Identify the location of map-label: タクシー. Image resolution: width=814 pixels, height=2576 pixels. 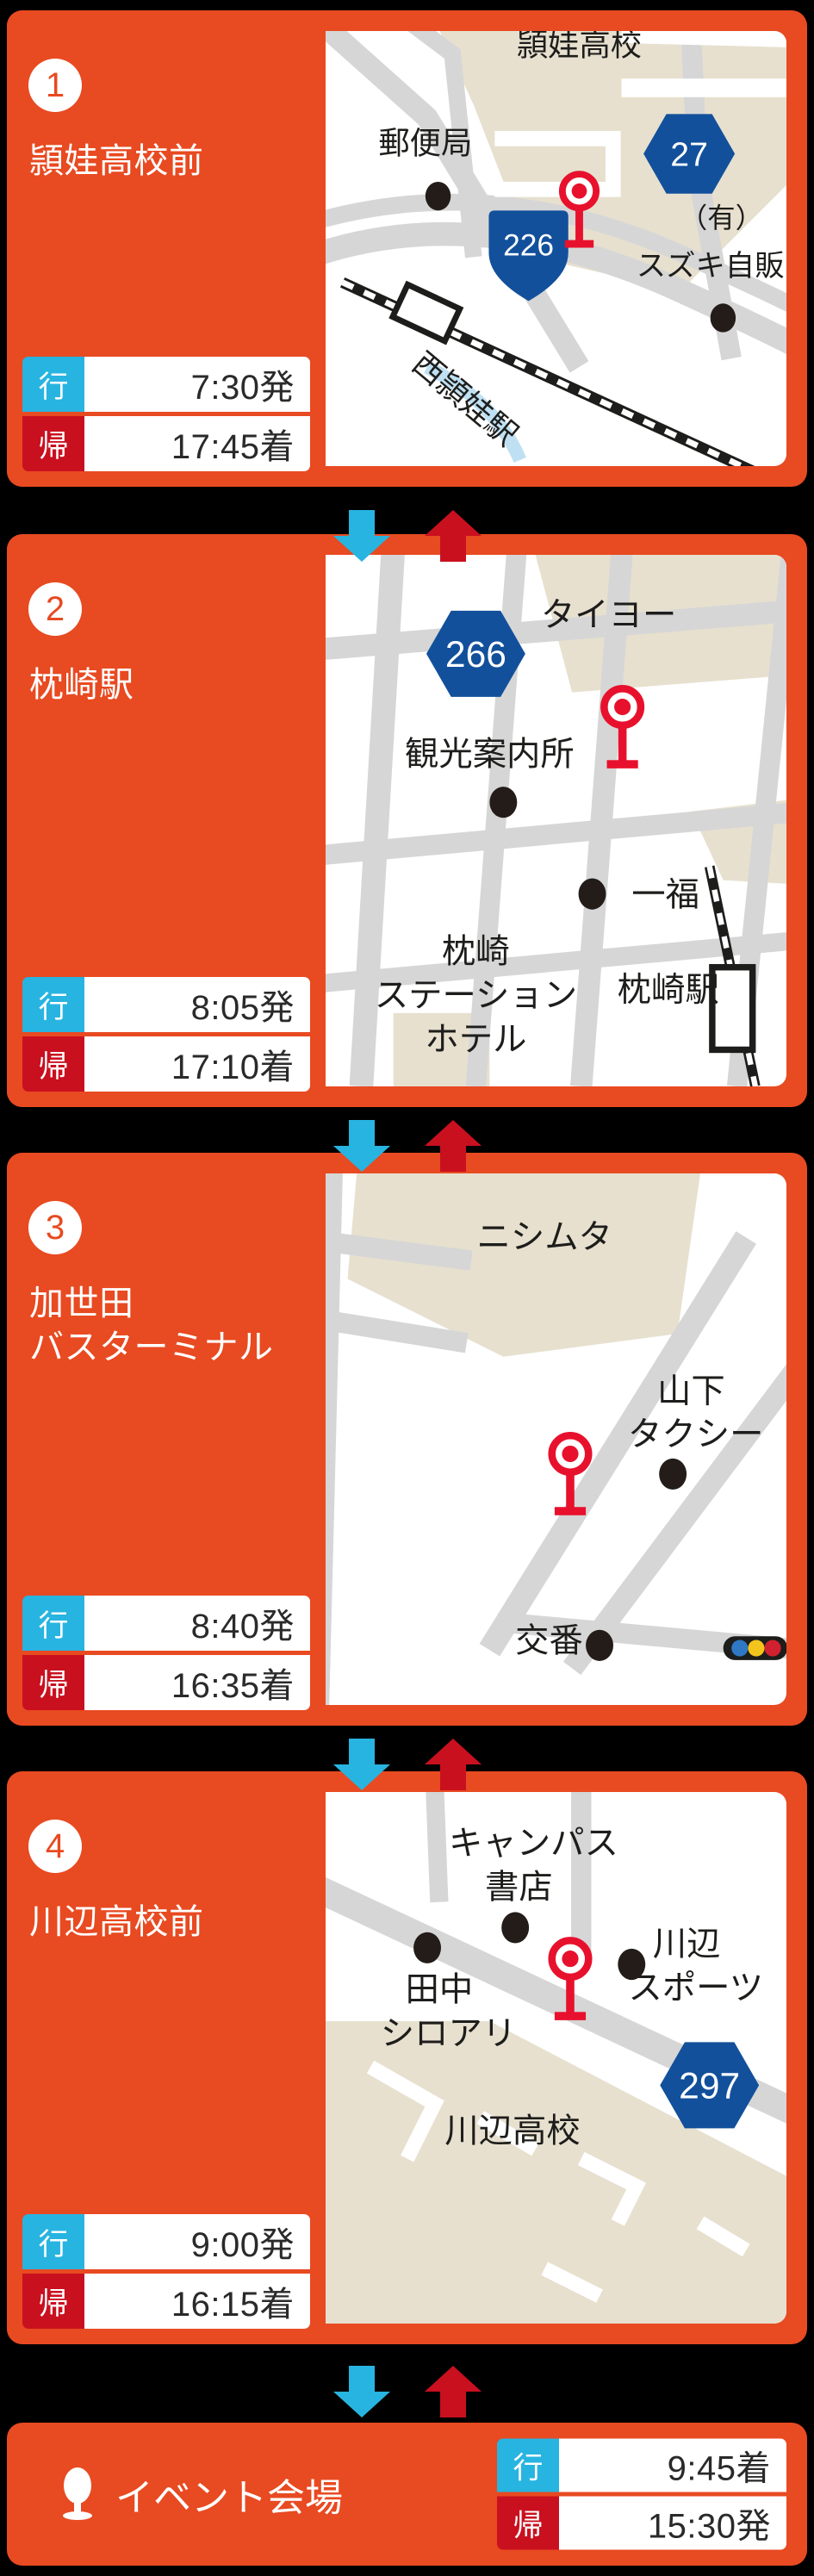
(695, 1434).